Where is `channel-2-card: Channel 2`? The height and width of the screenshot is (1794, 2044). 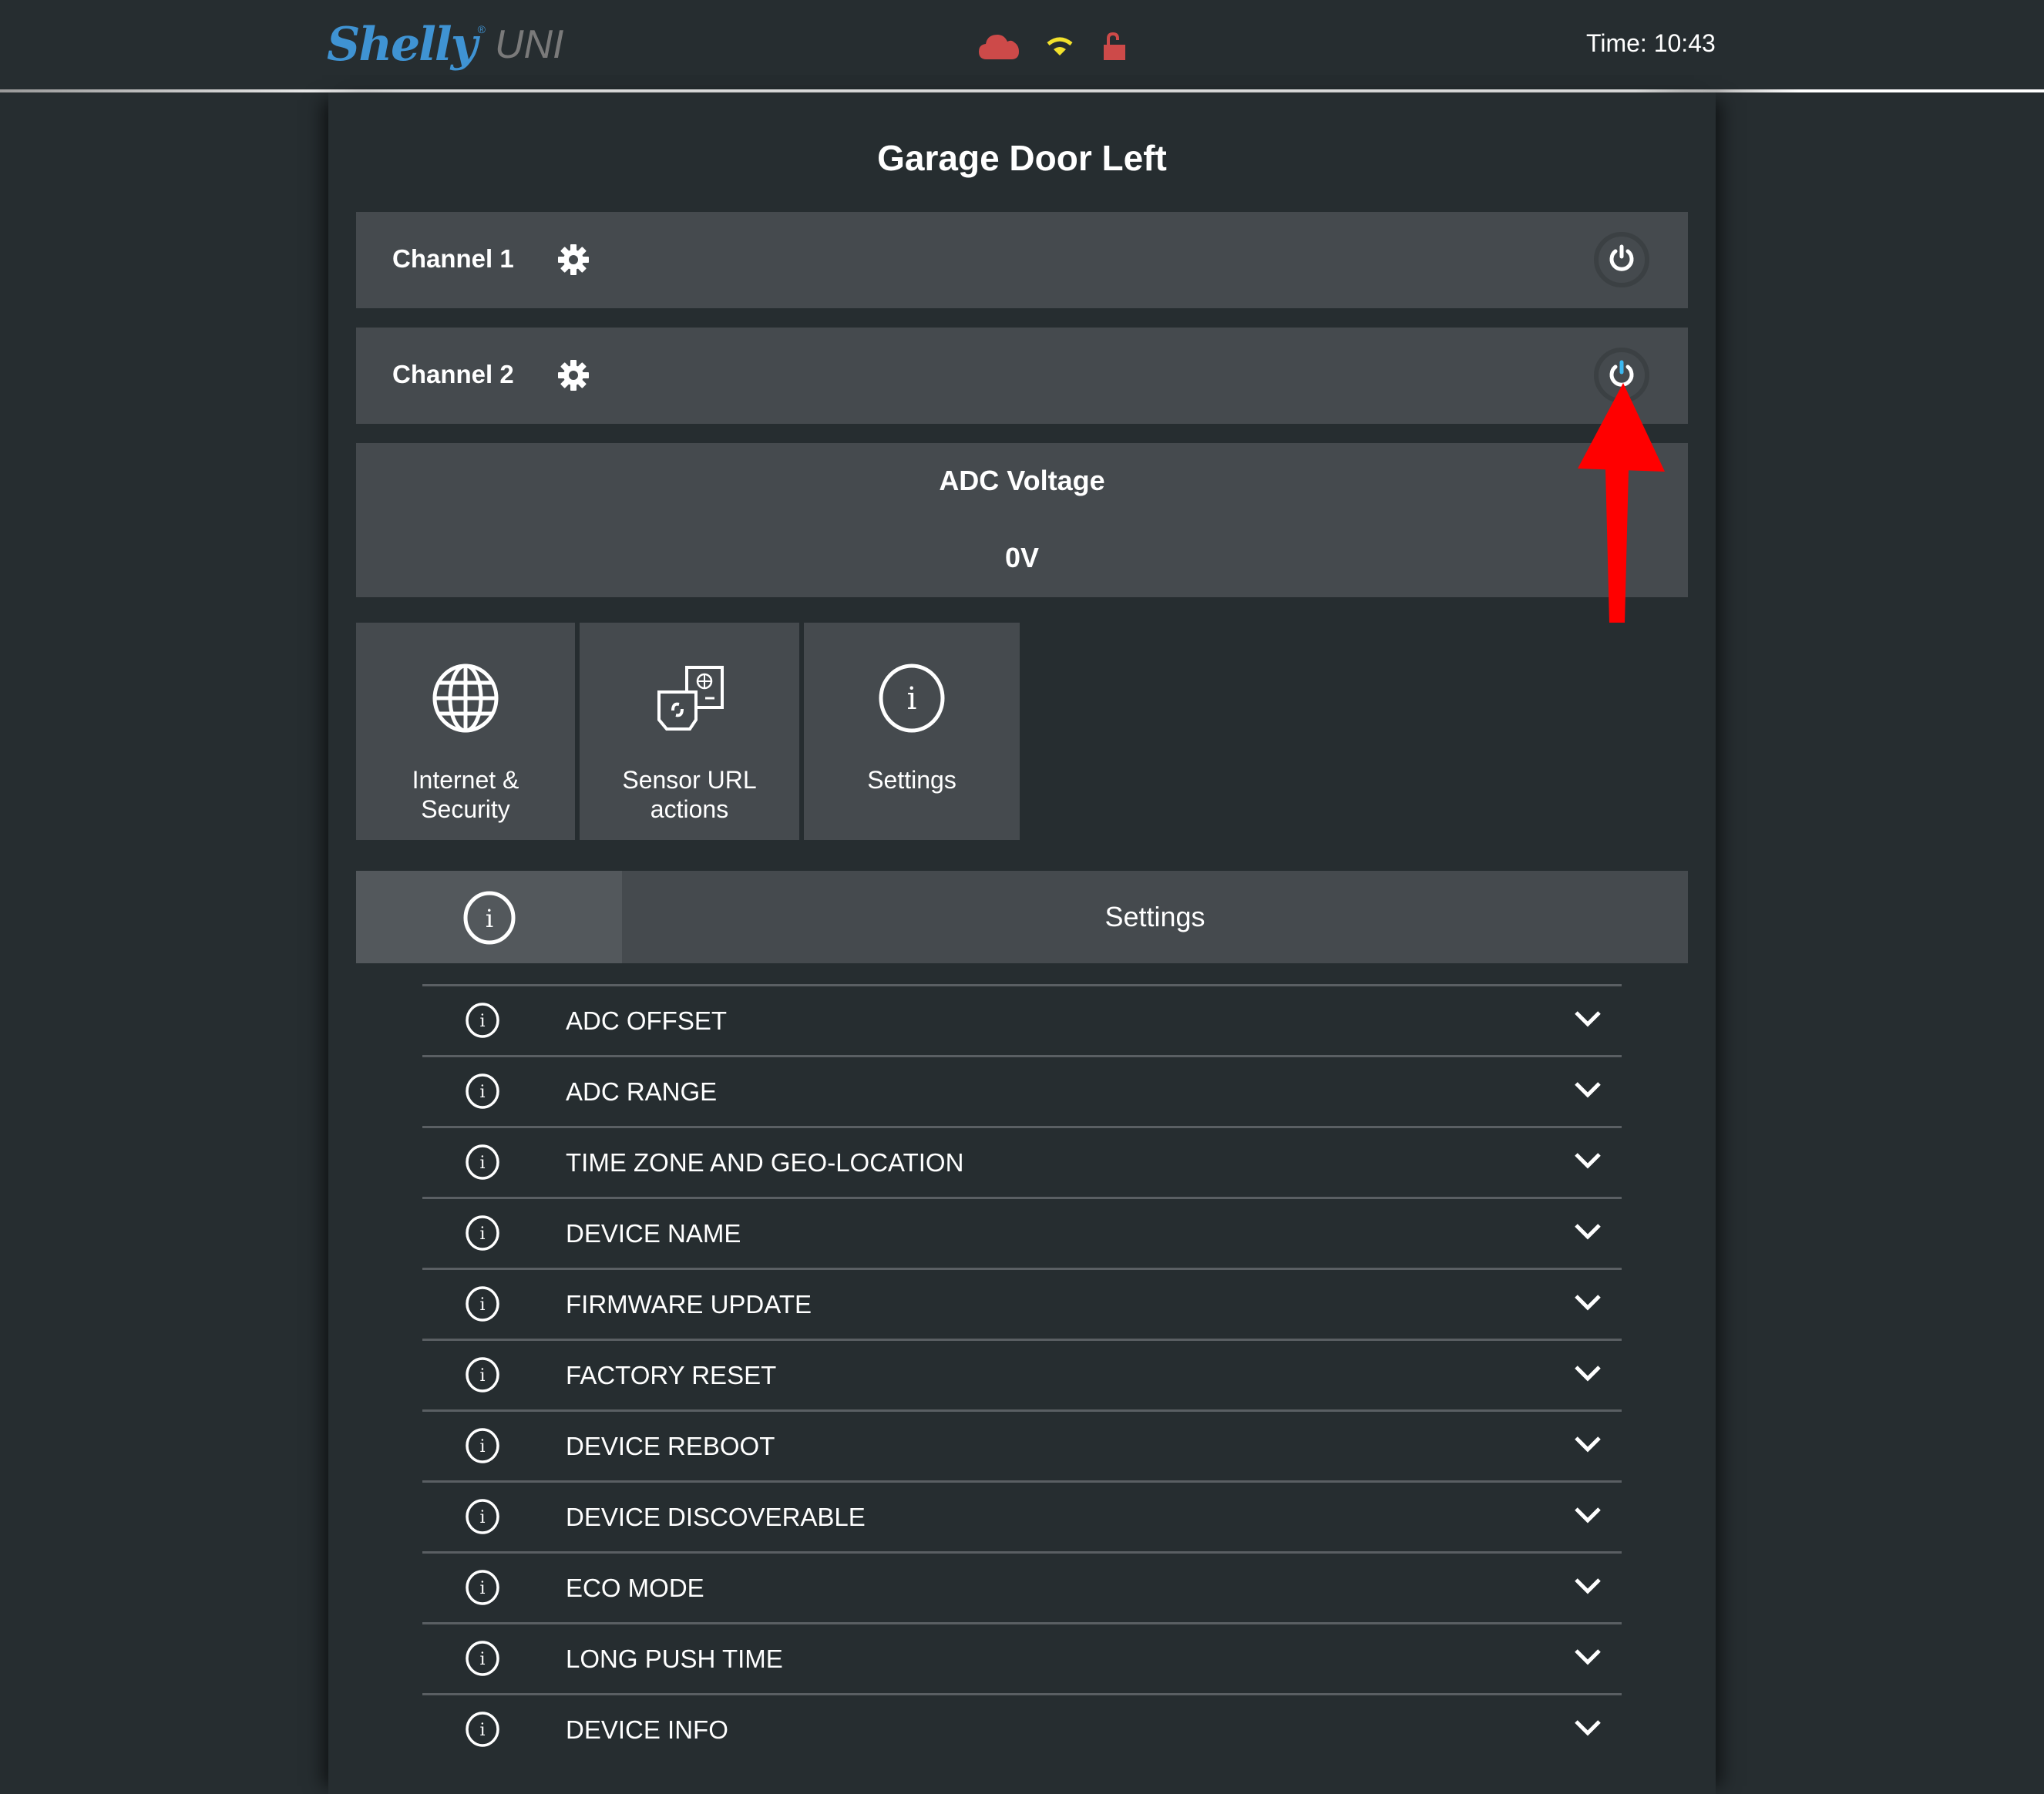 channel-2-card: Channel 2 is located at coordinates (1022, 376).